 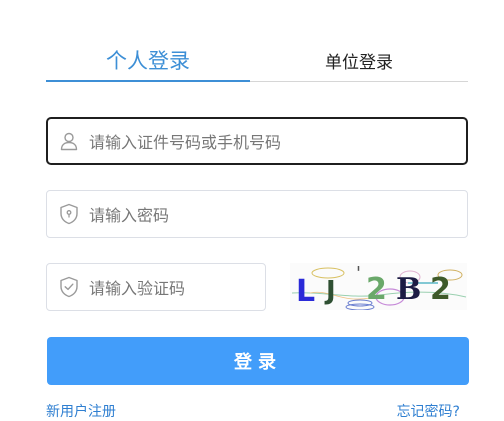 I want to click on forgot-password-link: 忘记密码?, so click(x=428, y=411).